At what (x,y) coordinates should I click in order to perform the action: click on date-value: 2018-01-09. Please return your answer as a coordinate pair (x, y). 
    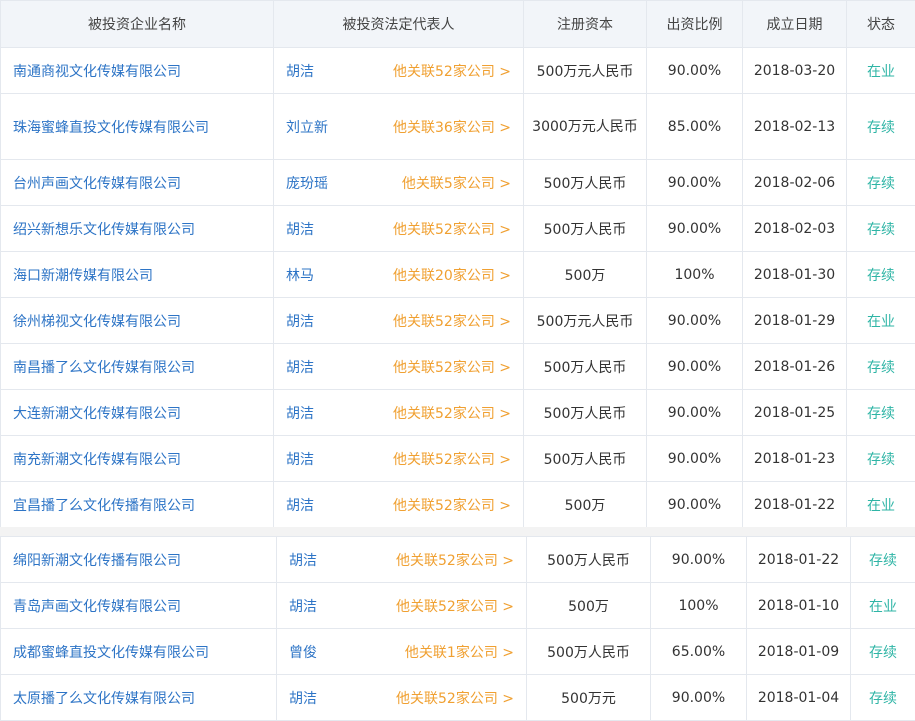
    Looking at the image, I should click on (799, 652).